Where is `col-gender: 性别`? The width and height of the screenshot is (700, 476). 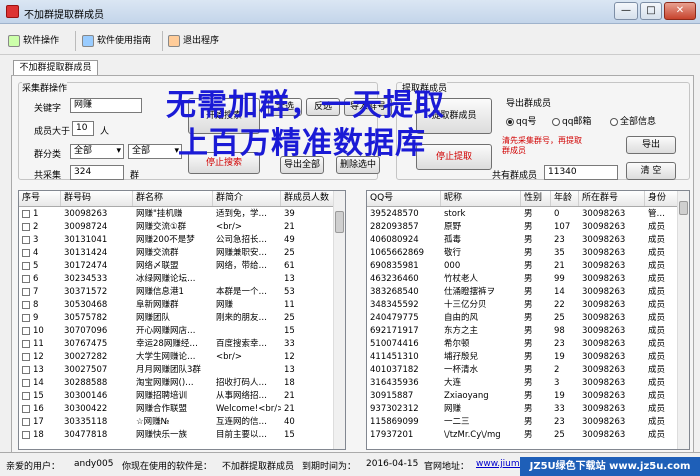 col-gender: 性别 is located at coordinates (536, 198).